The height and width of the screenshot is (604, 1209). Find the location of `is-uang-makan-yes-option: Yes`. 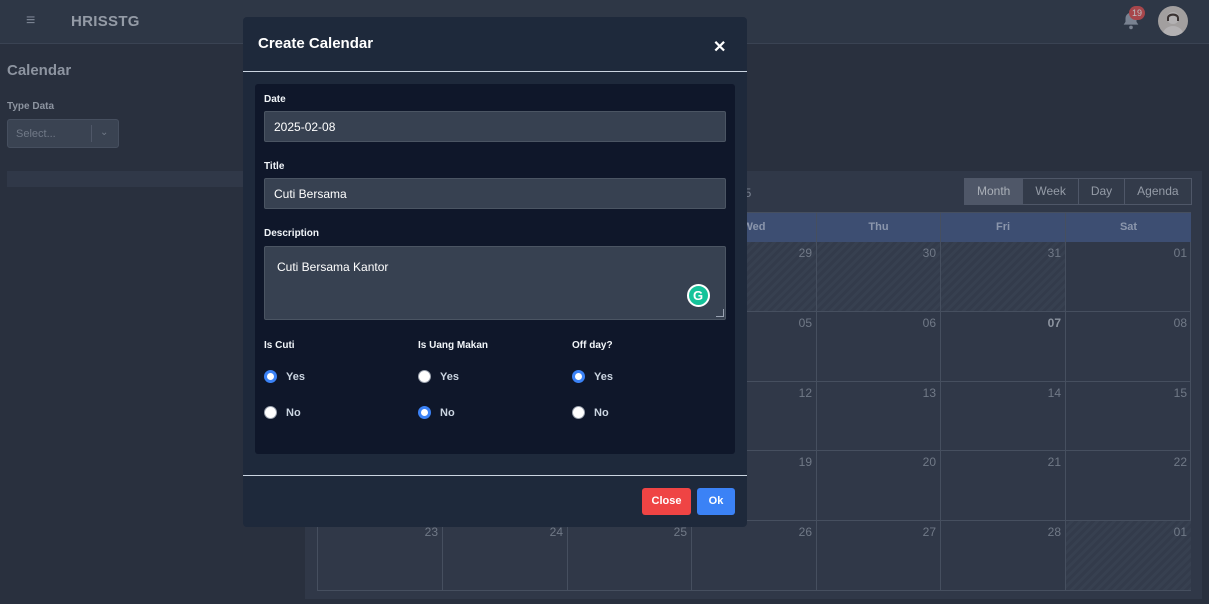

is-uang-makan-yes-option: Yes is located at coordinates (438, 376).